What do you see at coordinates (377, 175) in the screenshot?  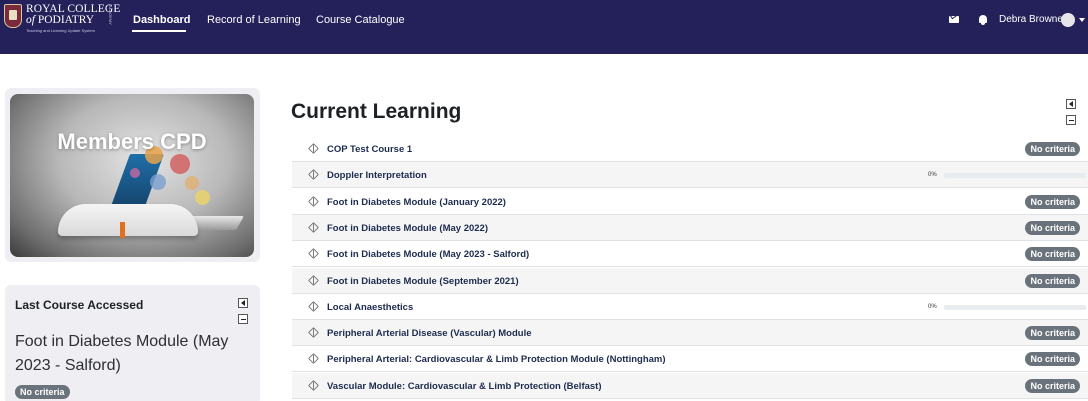 I see `course-link: Doppler Interpretation` at bounding box center [377, 175].